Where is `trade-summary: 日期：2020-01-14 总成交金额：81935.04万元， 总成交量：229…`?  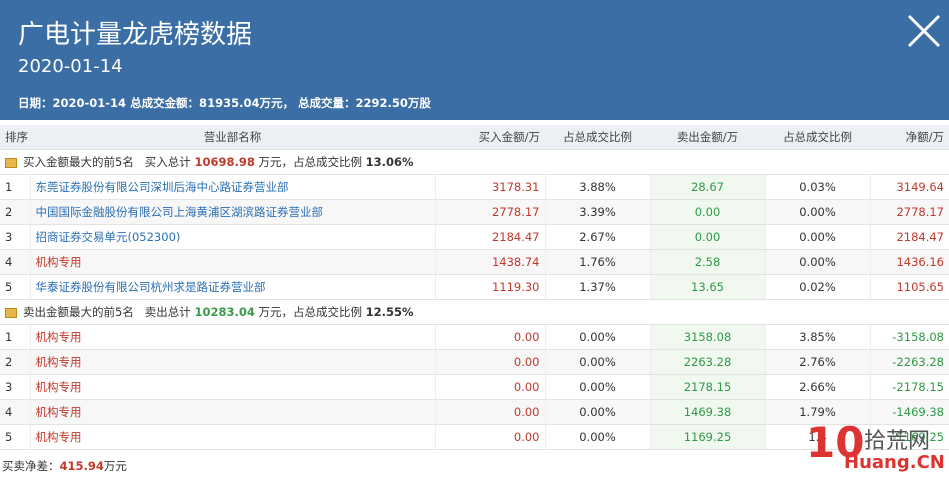
trade-summary: 日期：2020-01-14 总成交金额：81935.04万元， 总成交量：229… is located at coordinates (224, 103).